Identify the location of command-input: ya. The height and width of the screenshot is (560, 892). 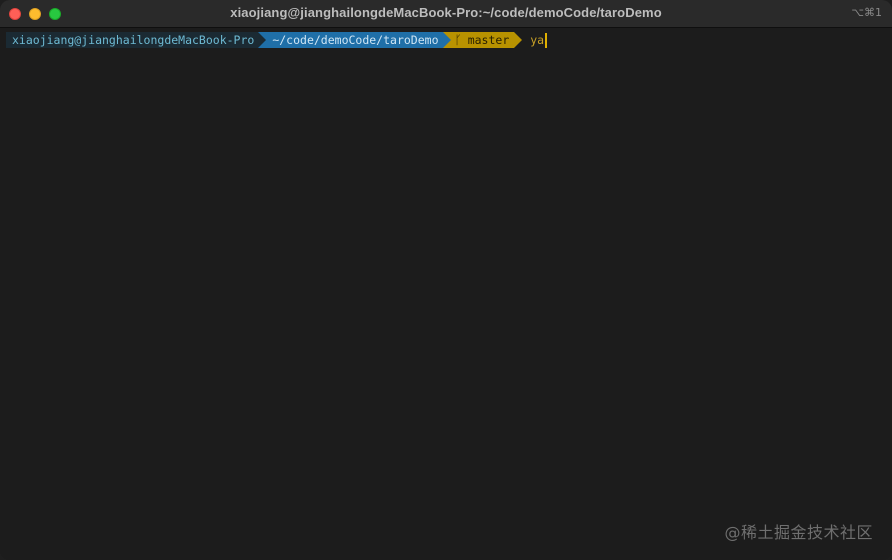
(539, 40).